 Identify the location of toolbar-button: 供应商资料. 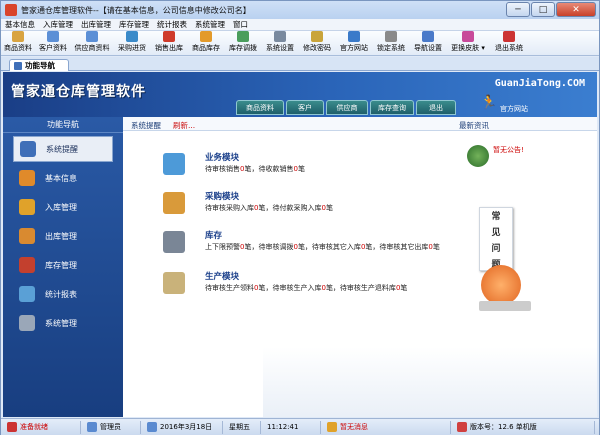
(92, 42).